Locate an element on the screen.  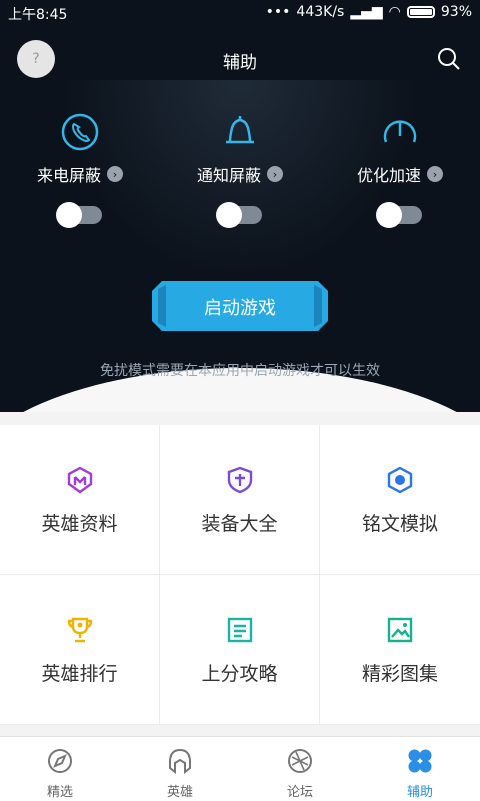
grid-item-gallery: 精彩图集 is located at coordinates (400, 650).